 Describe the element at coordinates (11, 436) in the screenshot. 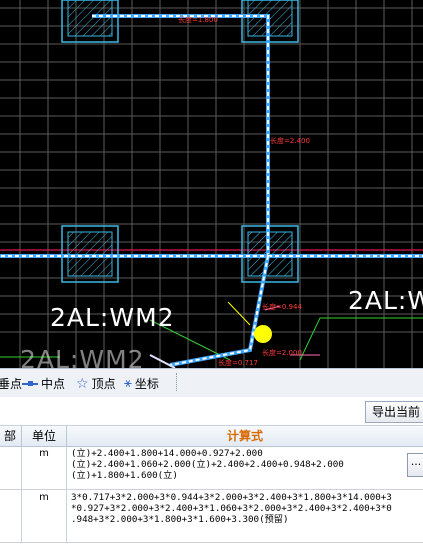

I see `column-header: 部` at that location.